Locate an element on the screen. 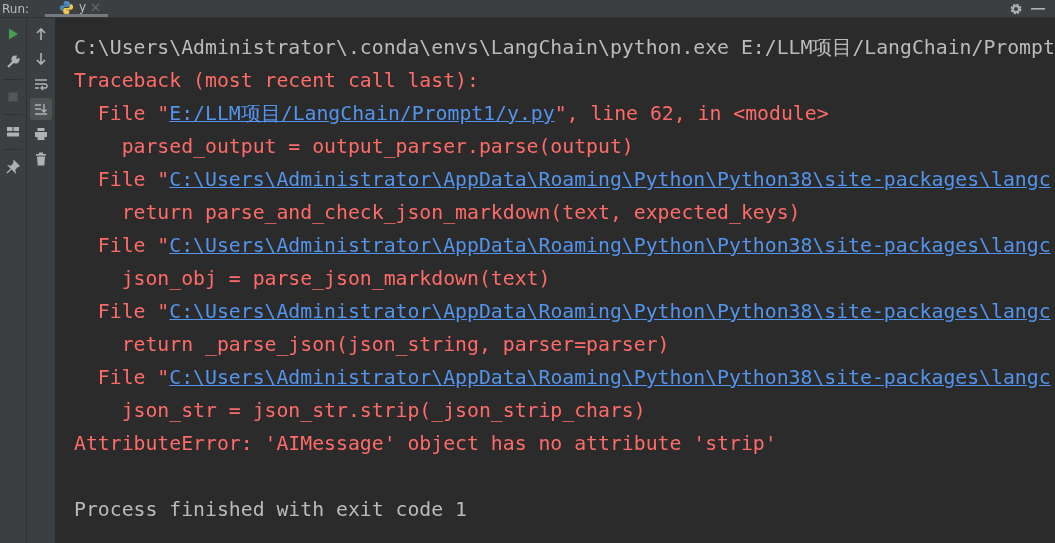 This screenshot has height=543, width=1055. file-link: E:/LLM项目/LangChain/Prompt1/y.py is located at coordinates (362, 113).